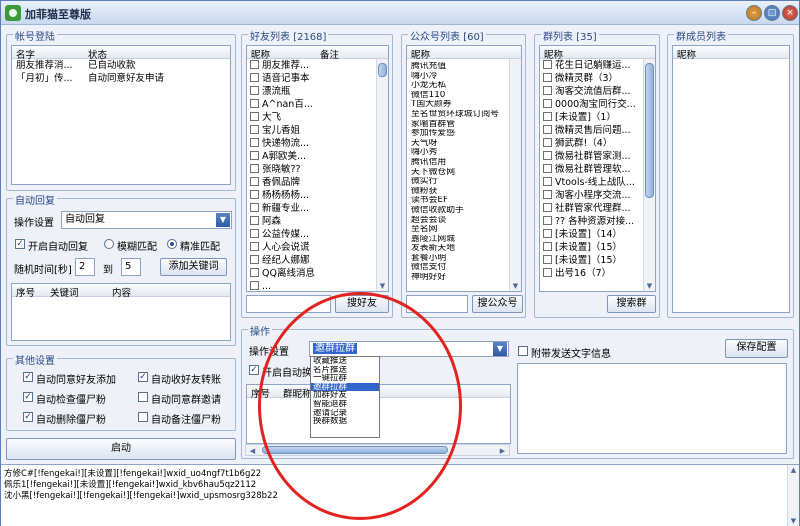 This screenshot has height=526, width=800. Describe the element at coordinates (464, 105) in the screenshot. I see `list-item: T国大颜券` at that location.